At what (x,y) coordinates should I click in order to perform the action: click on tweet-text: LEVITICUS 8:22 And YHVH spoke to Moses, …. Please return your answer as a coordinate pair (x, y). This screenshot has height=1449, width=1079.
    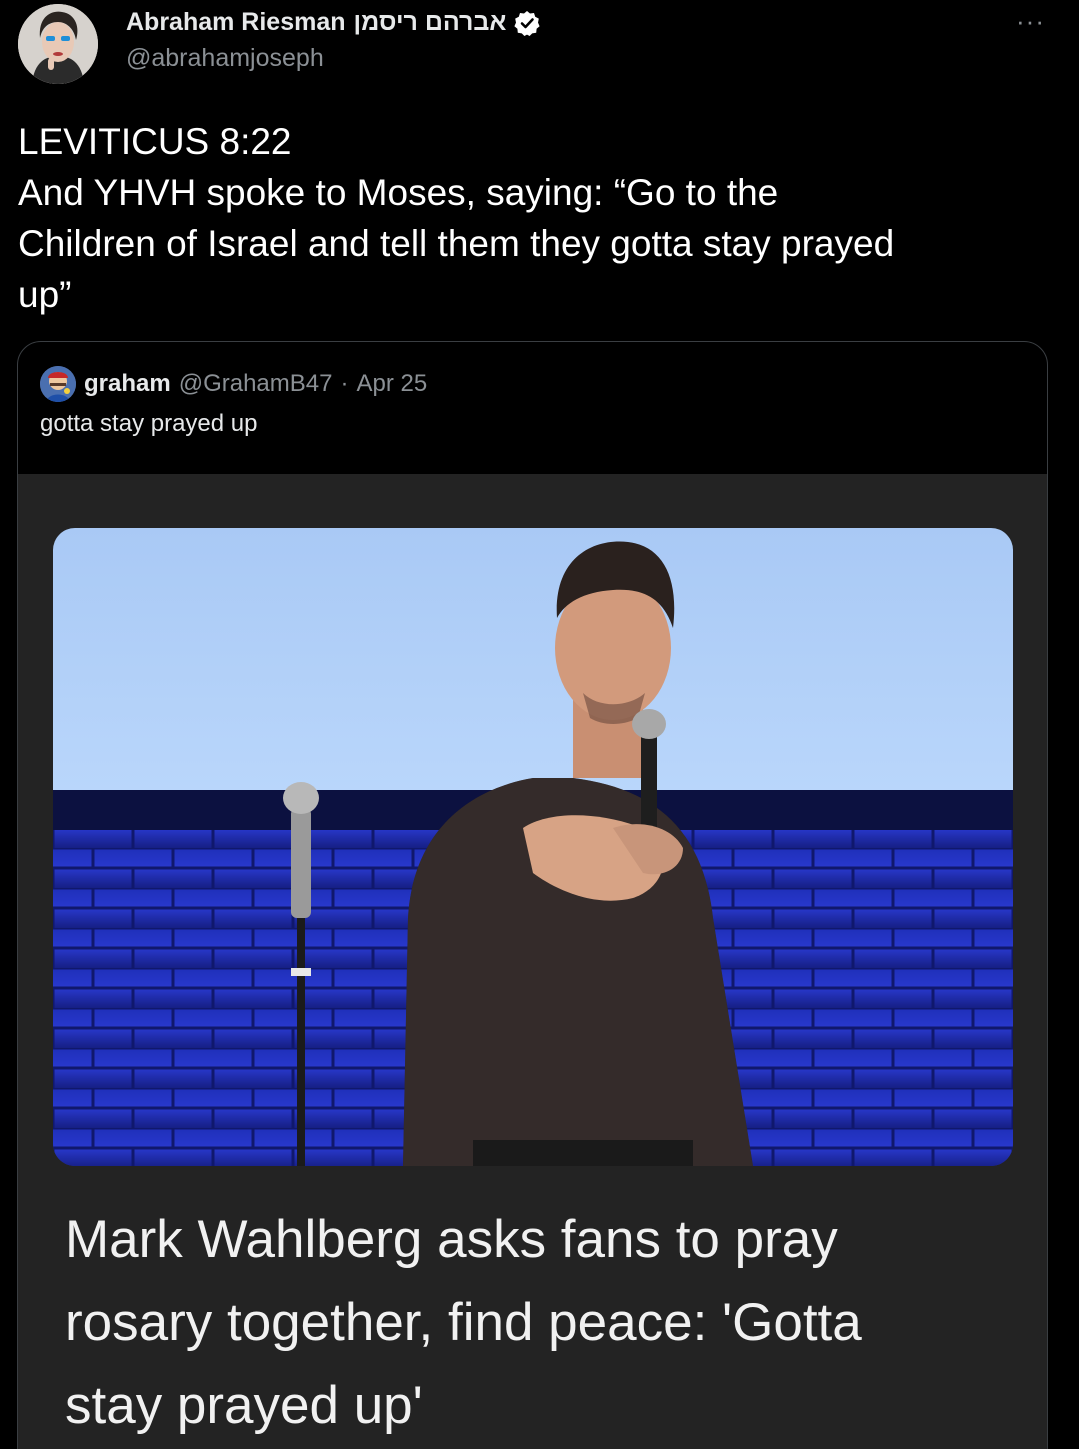
    Looking at the image, I should click on (538, 218).